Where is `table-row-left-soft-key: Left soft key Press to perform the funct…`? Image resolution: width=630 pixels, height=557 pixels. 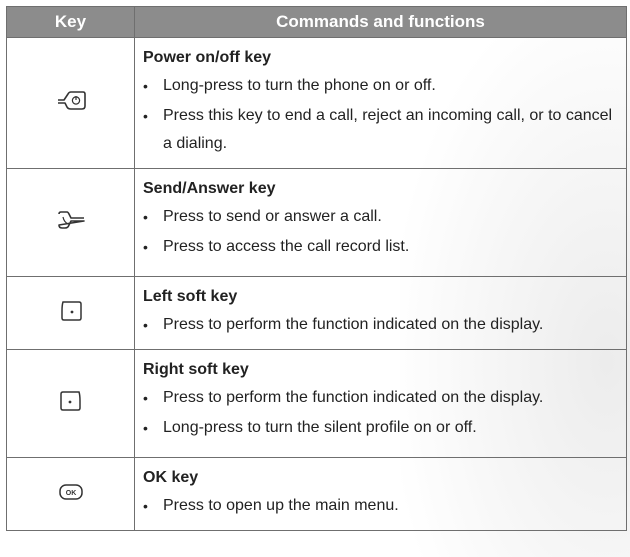
table-row-left-soft-key: Left soft key Press to perform the funct… is located at coordinates (316, 313).